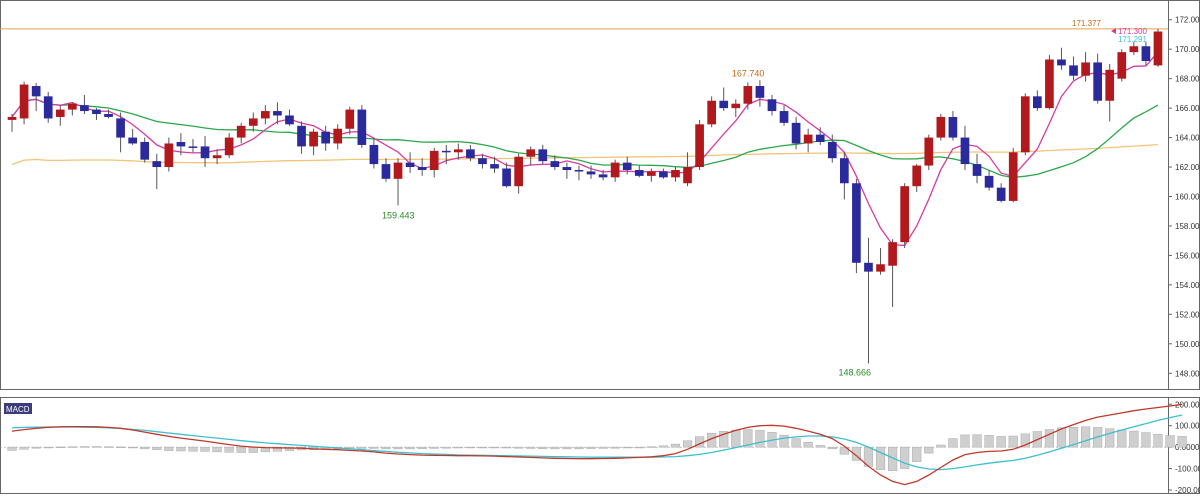  I want to click on price-tick-label: 150.000, so click(1187, 344).